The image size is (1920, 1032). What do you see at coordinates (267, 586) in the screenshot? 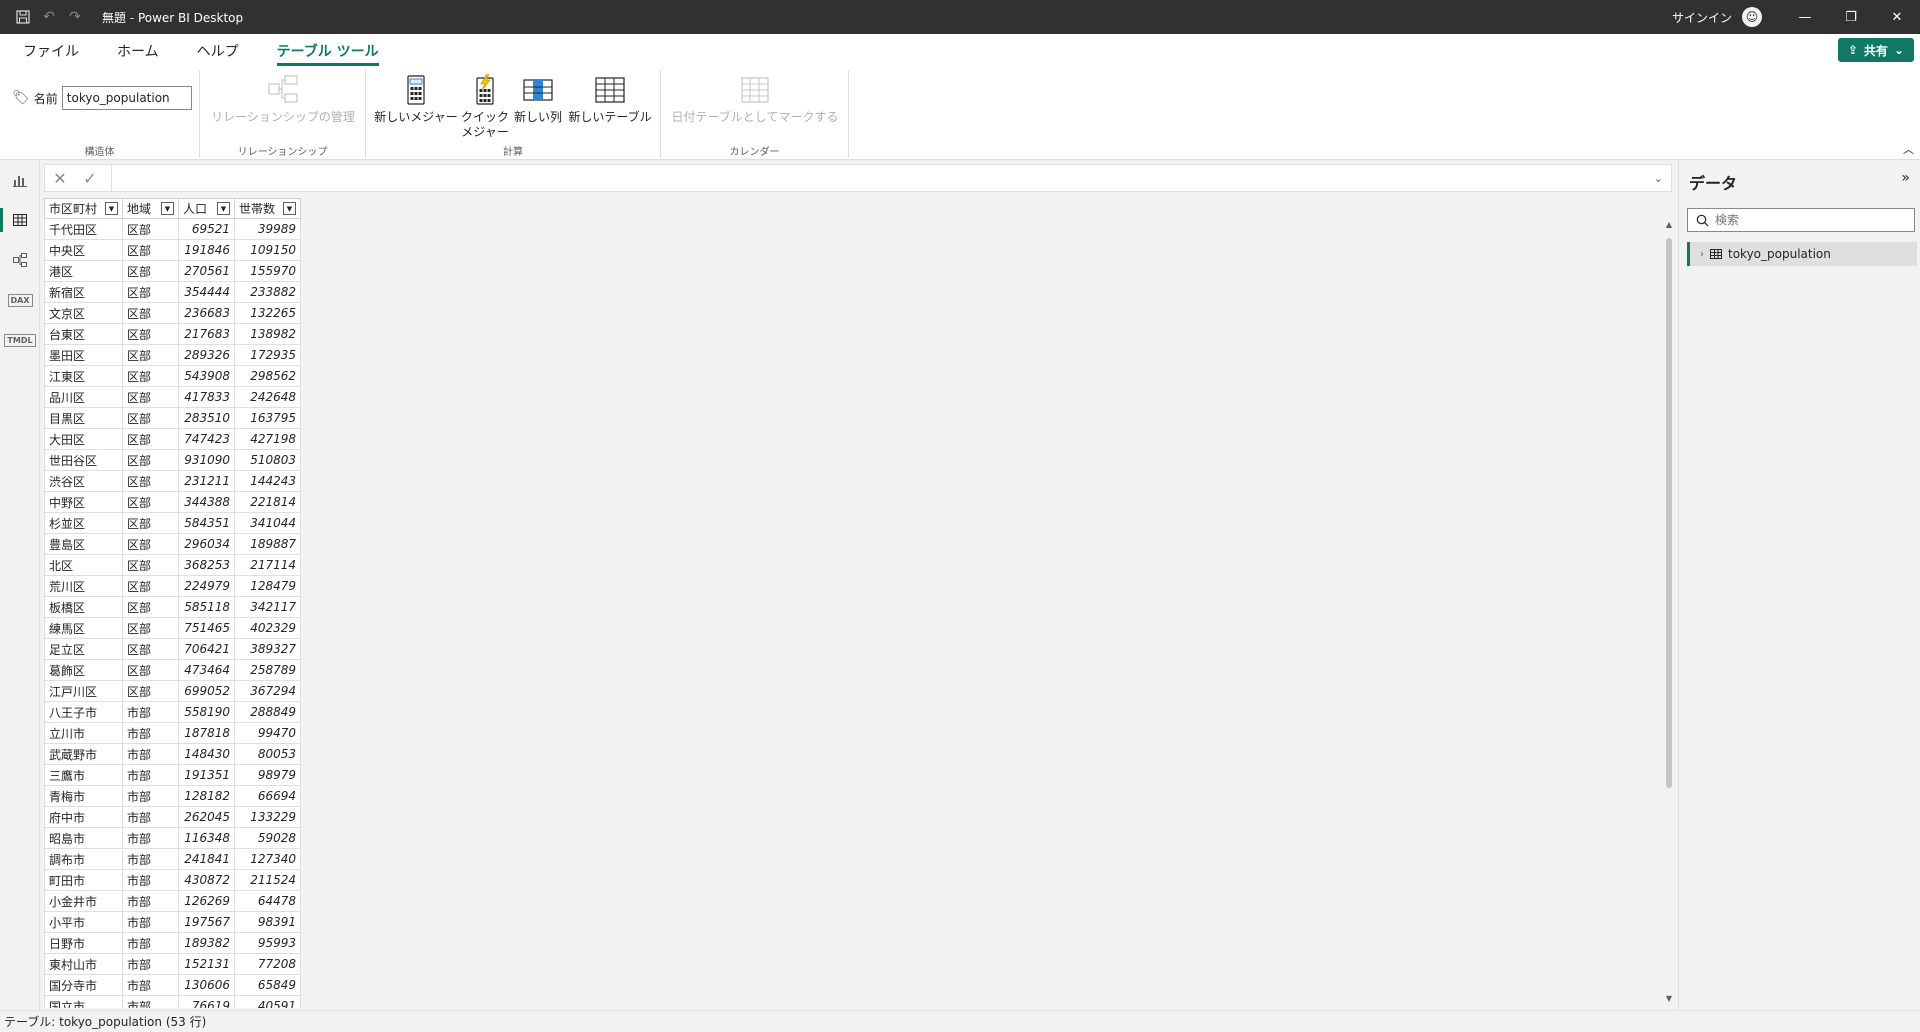
I see `cell-households: 128479` at bounding box center [267, 586].